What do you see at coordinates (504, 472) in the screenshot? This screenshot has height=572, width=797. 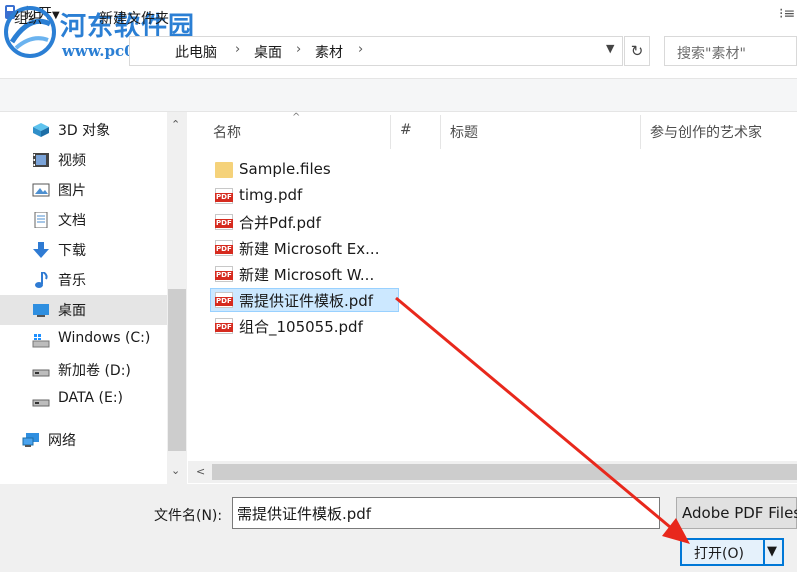 I see `horizontal-scrollbar-thumb` at bounding box center [504, 472].